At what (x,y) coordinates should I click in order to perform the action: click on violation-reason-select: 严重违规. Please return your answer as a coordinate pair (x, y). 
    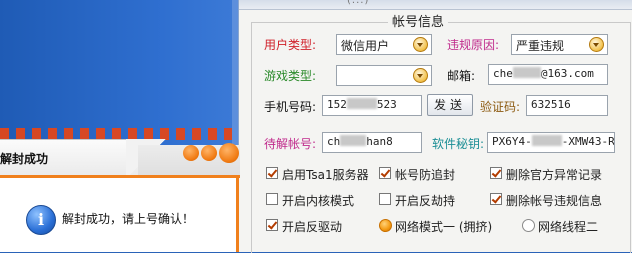
    Looking at the image, I should click on (559, 44).